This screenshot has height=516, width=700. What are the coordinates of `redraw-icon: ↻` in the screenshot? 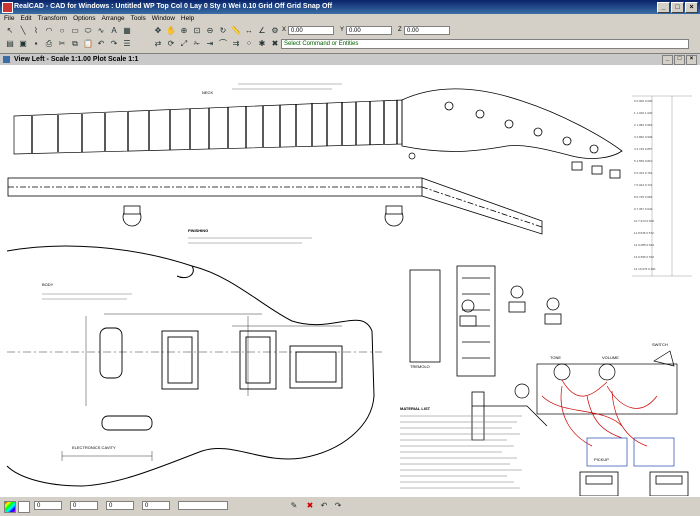 It's located at (223, 31).